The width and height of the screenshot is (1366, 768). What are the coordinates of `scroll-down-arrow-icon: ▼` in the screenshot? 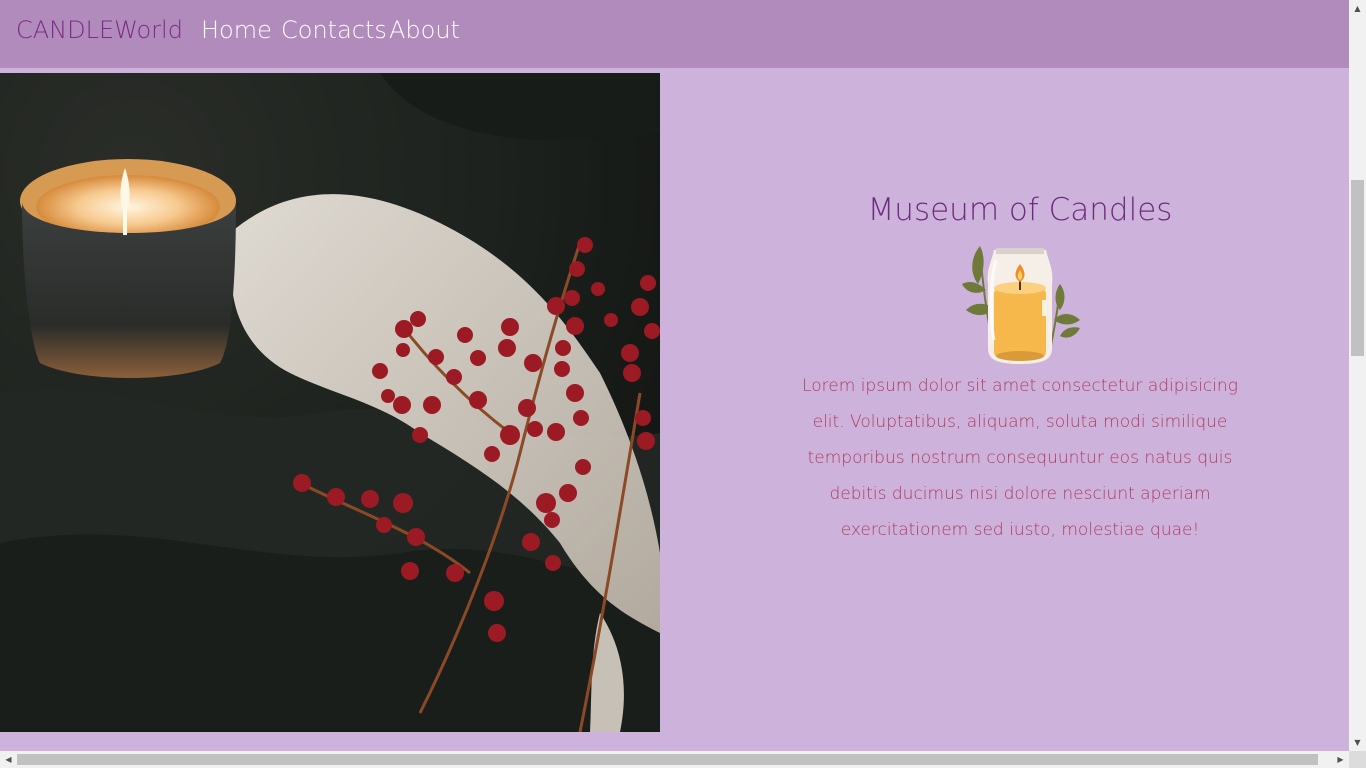 It's located at (1357, 742).